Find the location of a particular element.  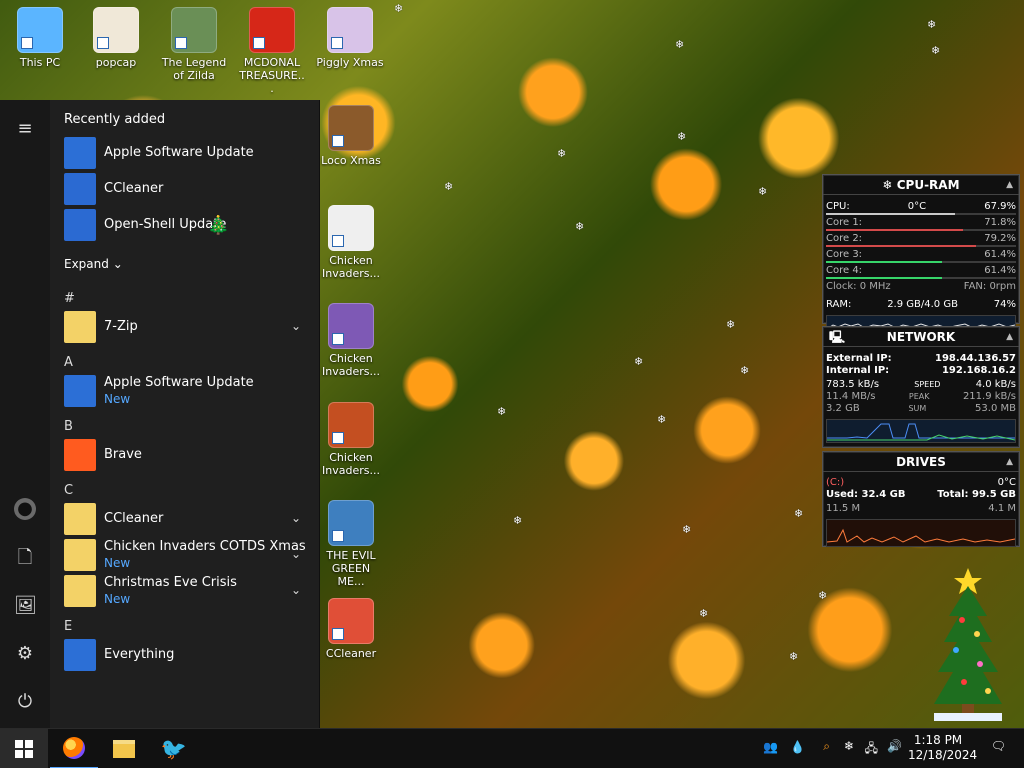

recent-app-ccleaner: CCleaner is located at coordinates (186, 189).